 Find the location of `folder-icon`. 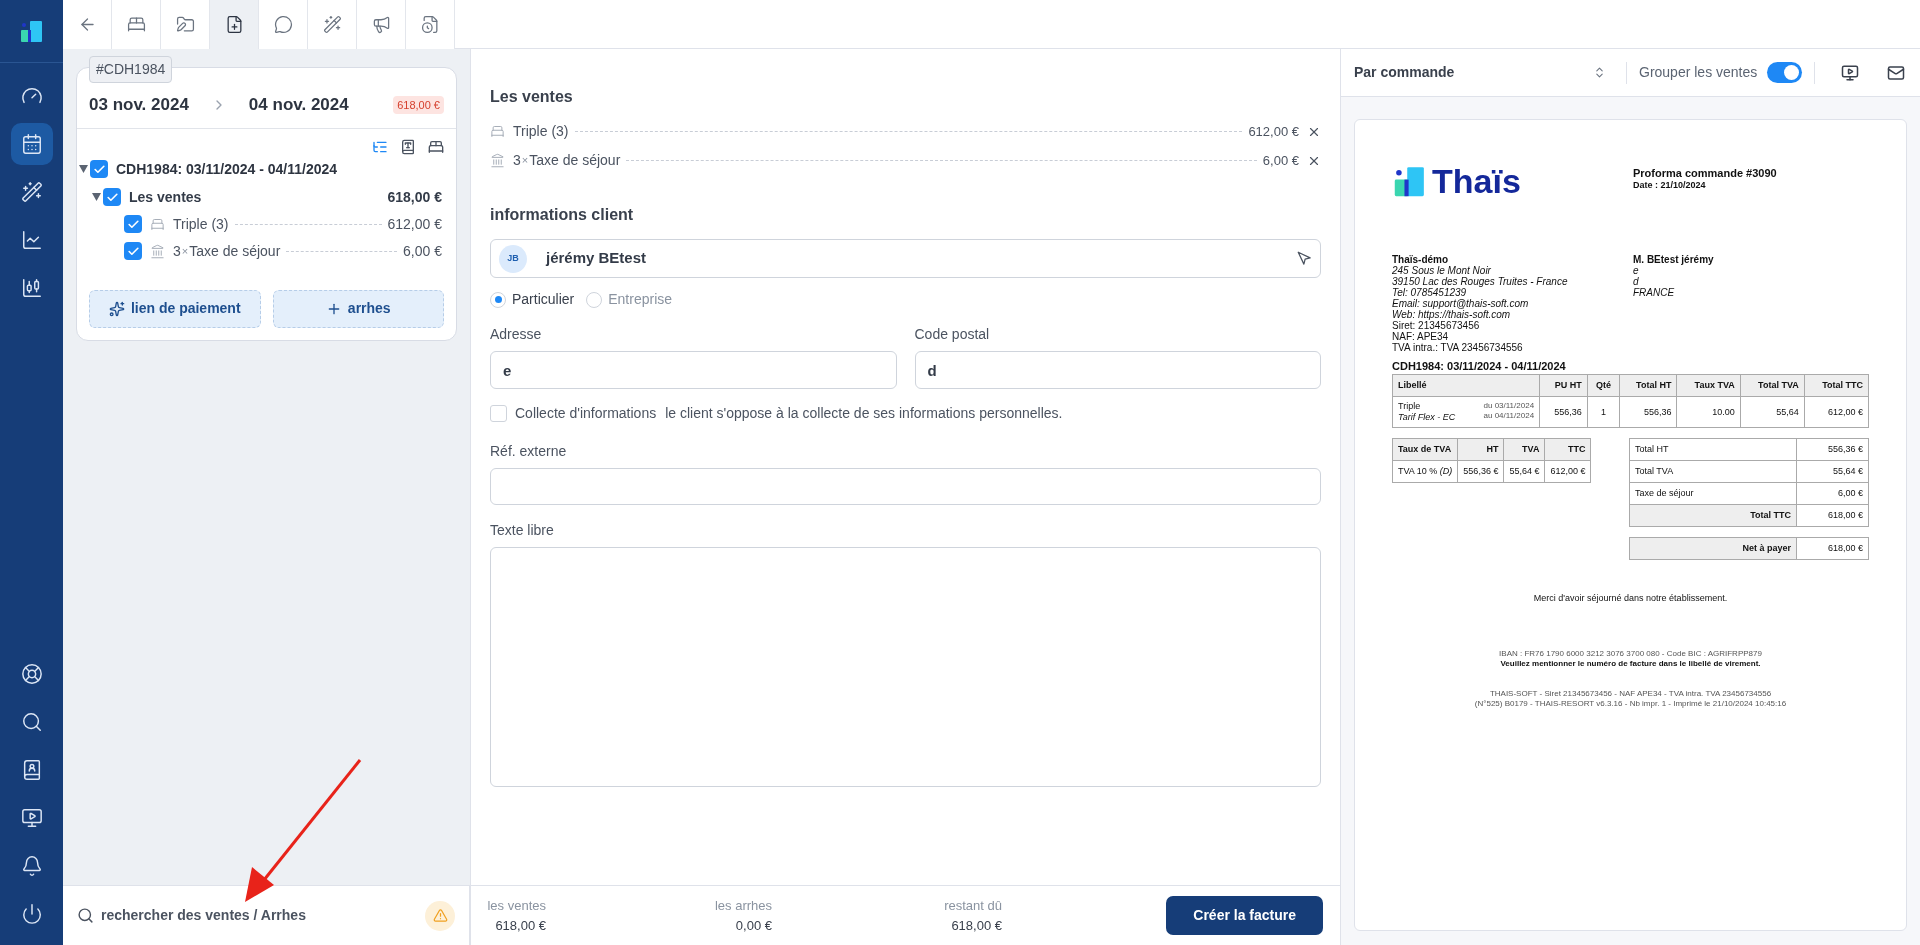

folder-icon is located at coordinates (185, 24).